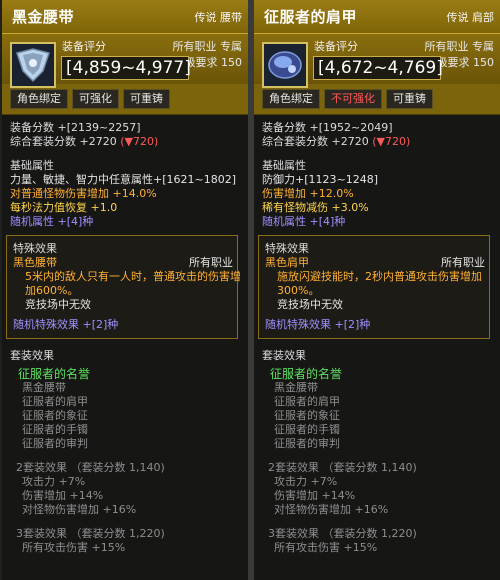 Image resolution: width=500 pixels, height=580 pixels. What do you see at coordinates (377, 17) in the screenshot?
I see `title-bar: 征服者的肩甲 传说 肩部` at bounding box center [377, 17].